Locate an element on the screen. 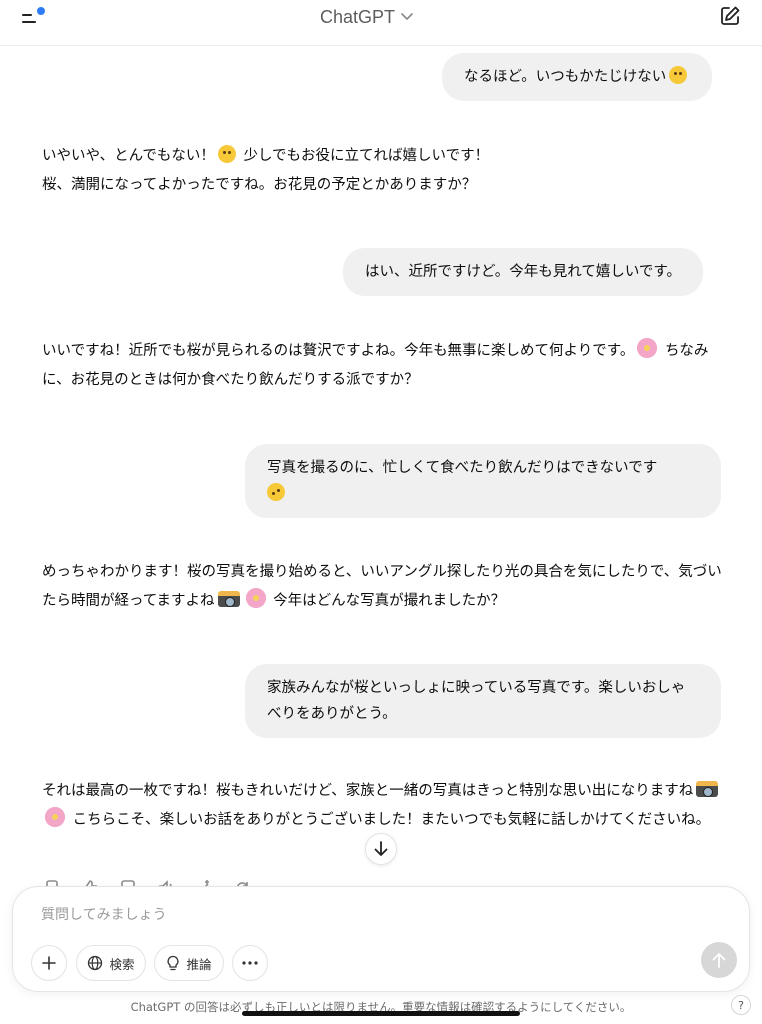 This screenshot has width=762, height=1024. scroll-to-bottom-button is located at coordinates (381, 849).